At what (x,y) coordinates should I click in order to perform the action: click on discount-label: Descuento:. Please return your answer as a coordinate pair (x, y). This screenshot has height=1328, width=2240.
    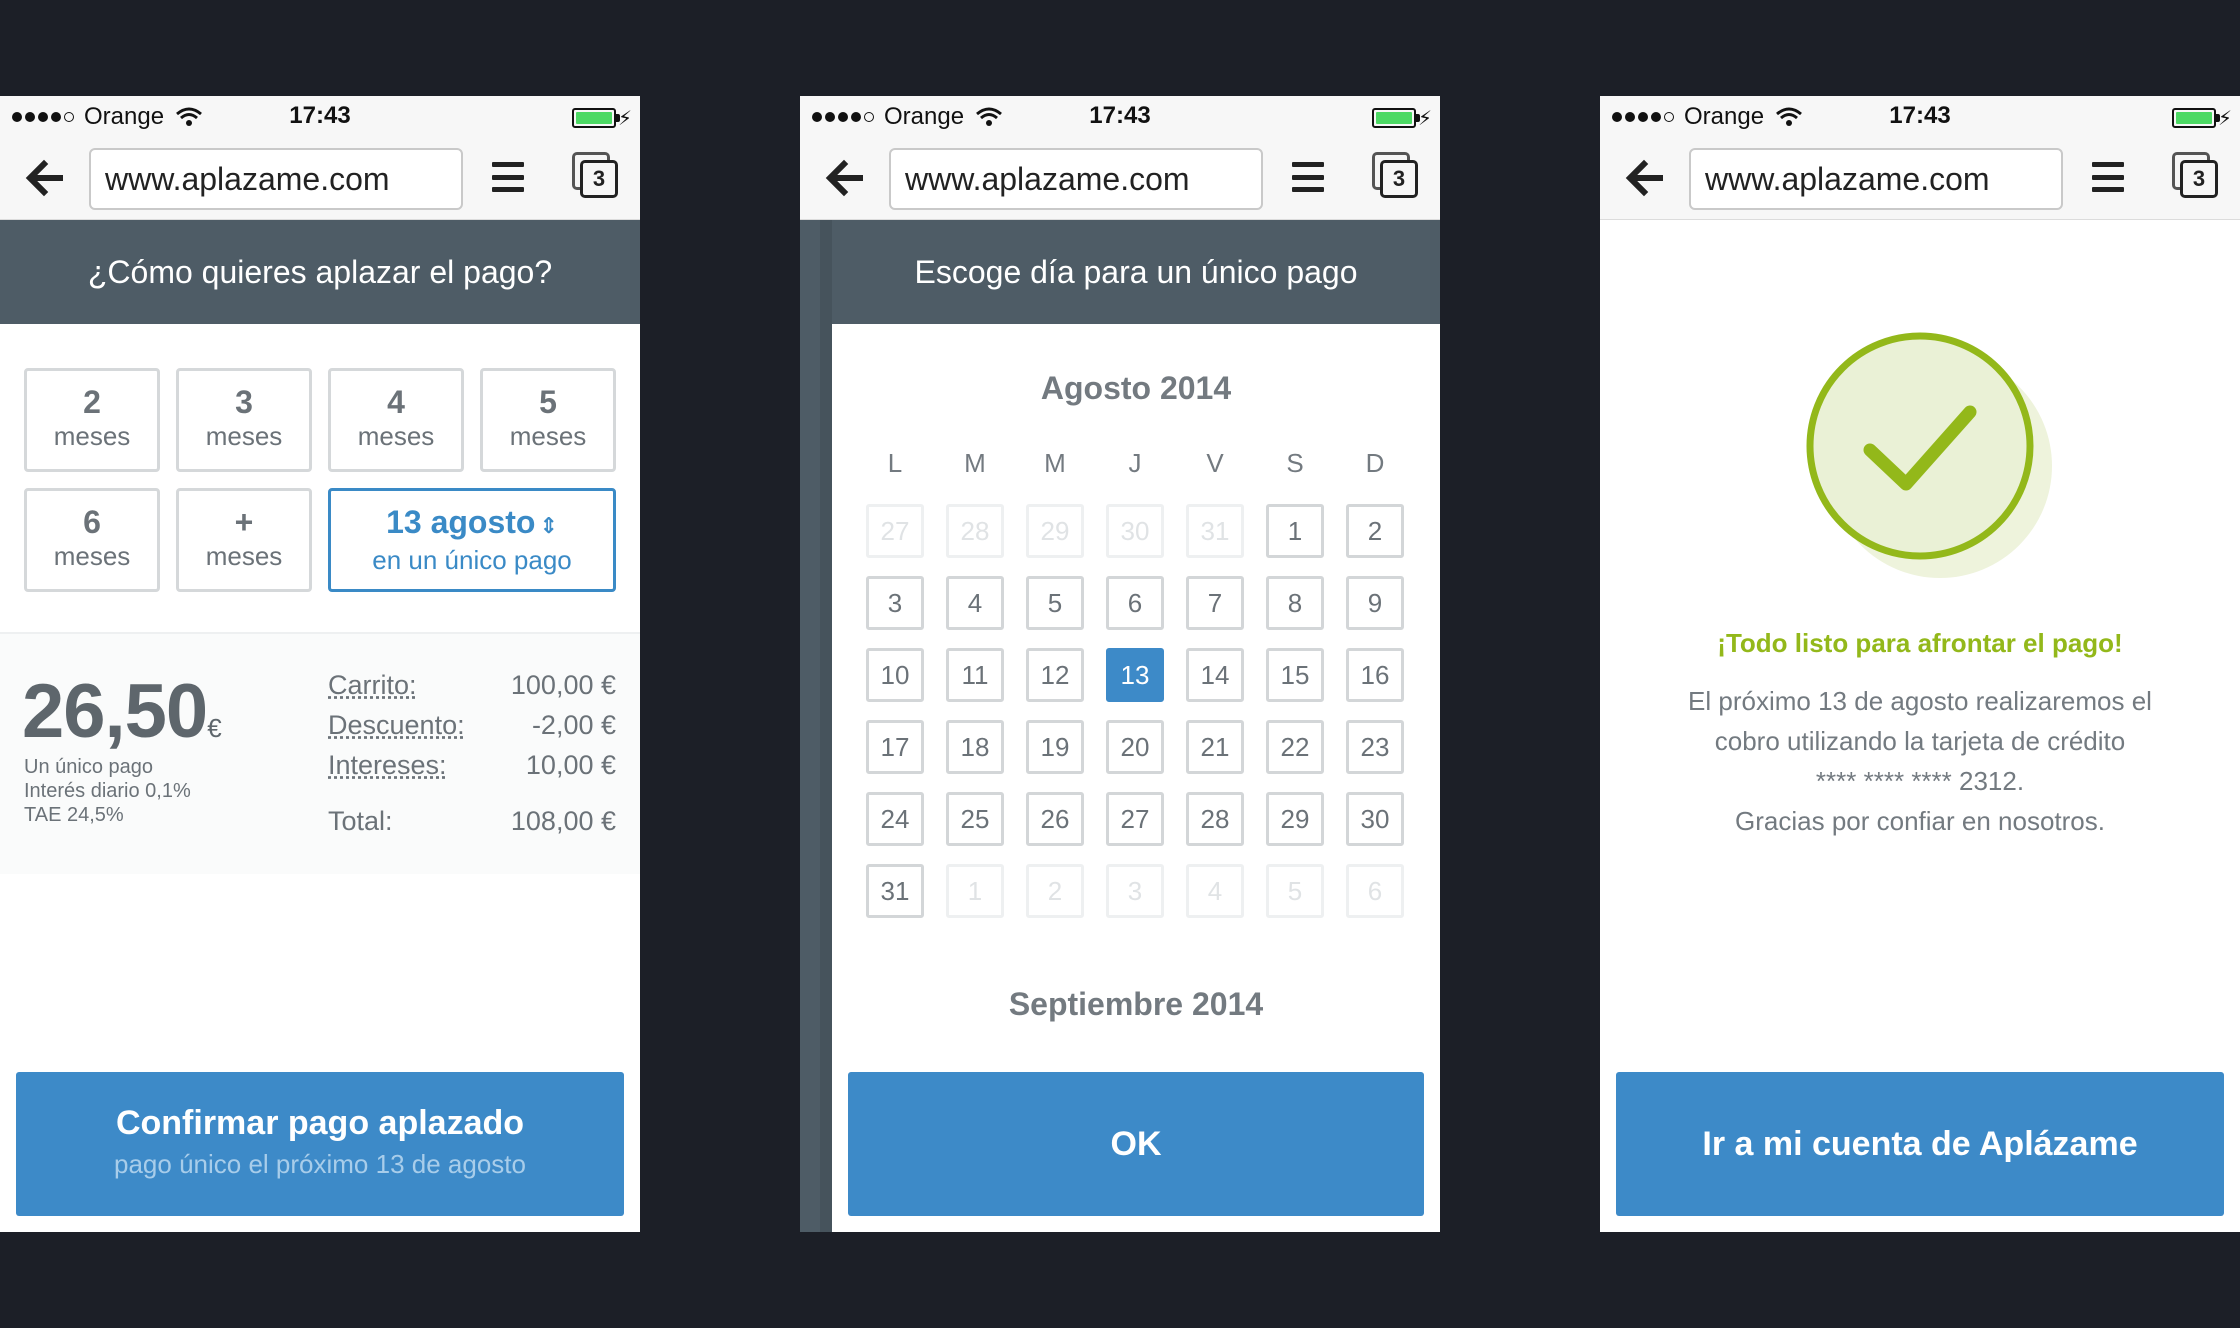
    Looking at the image, I should click on (396, 725).